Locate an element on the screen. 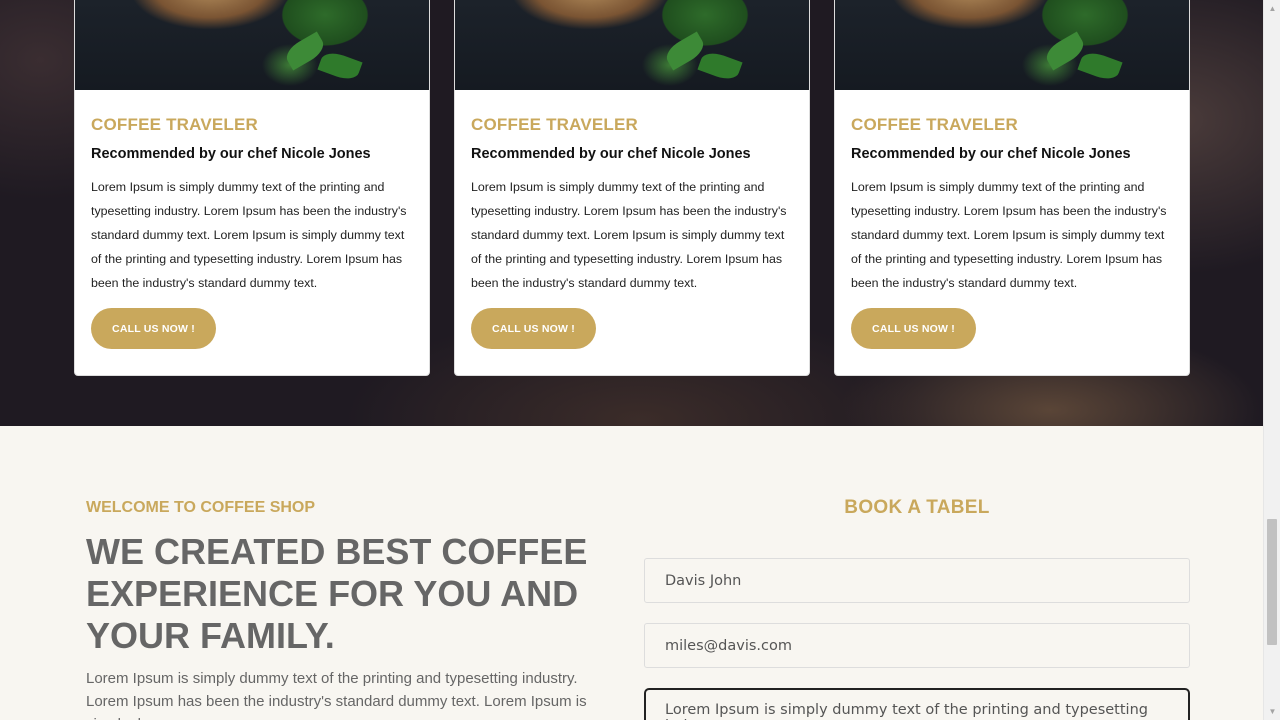 This screenshot has height=720, width=1280. welcome-label: WELCOME TO COFFEE SHOP is located at coordinates (201, 507).